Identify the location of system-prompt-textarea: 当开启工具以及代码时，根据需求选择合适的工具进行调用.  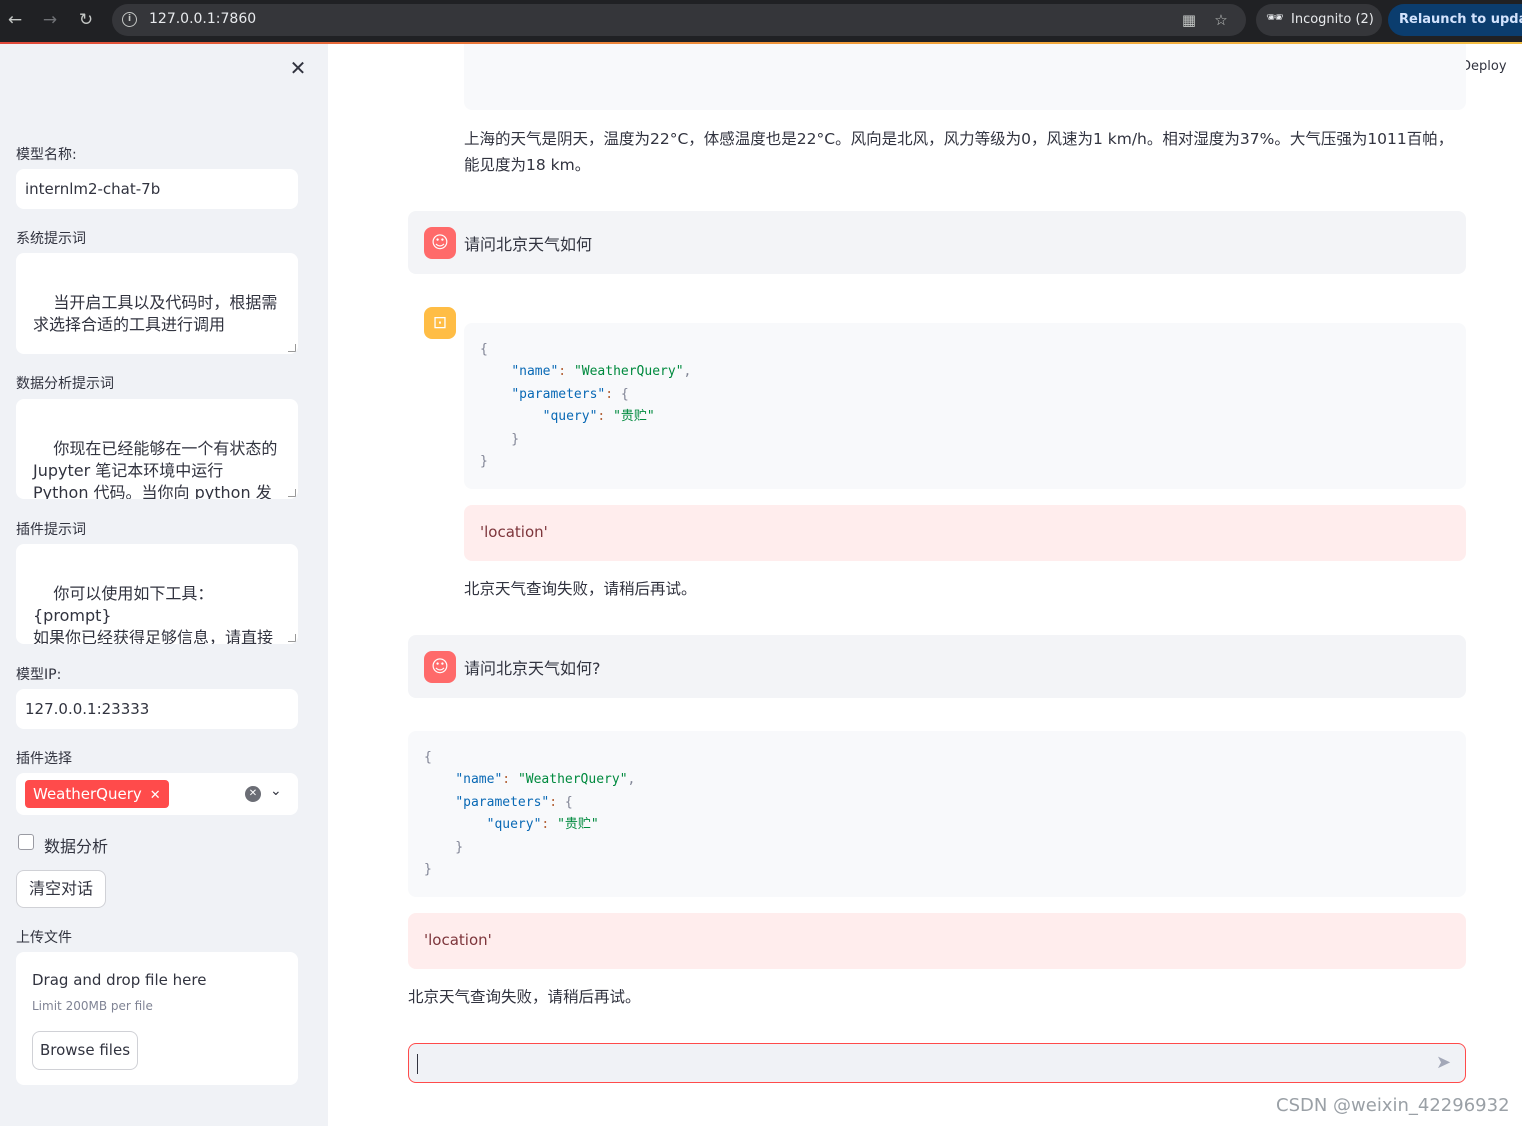
(157, 303).